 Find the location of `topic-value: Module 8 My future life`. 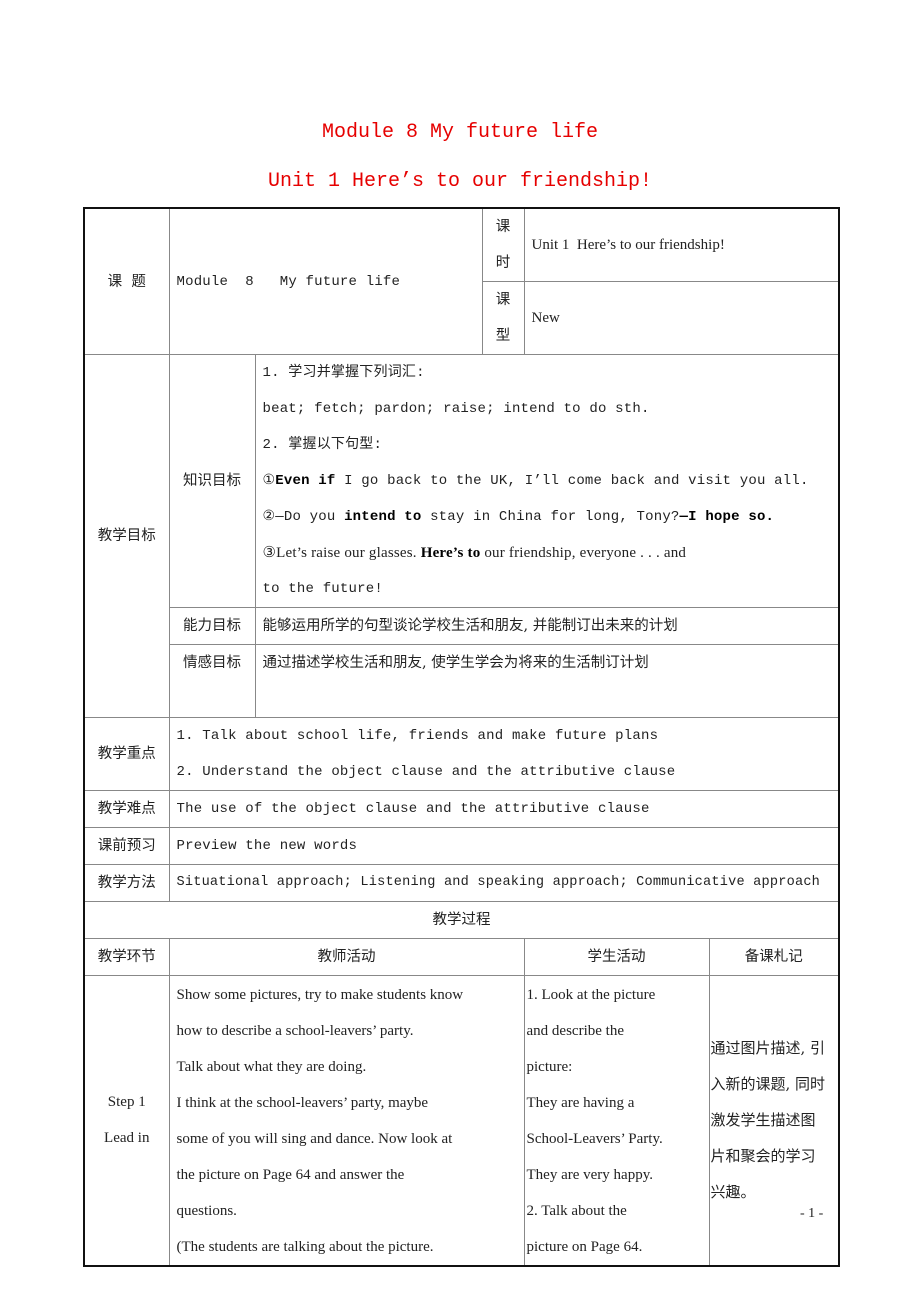

topic-value: Module 8 My future life is located at coordinates (325, 281).